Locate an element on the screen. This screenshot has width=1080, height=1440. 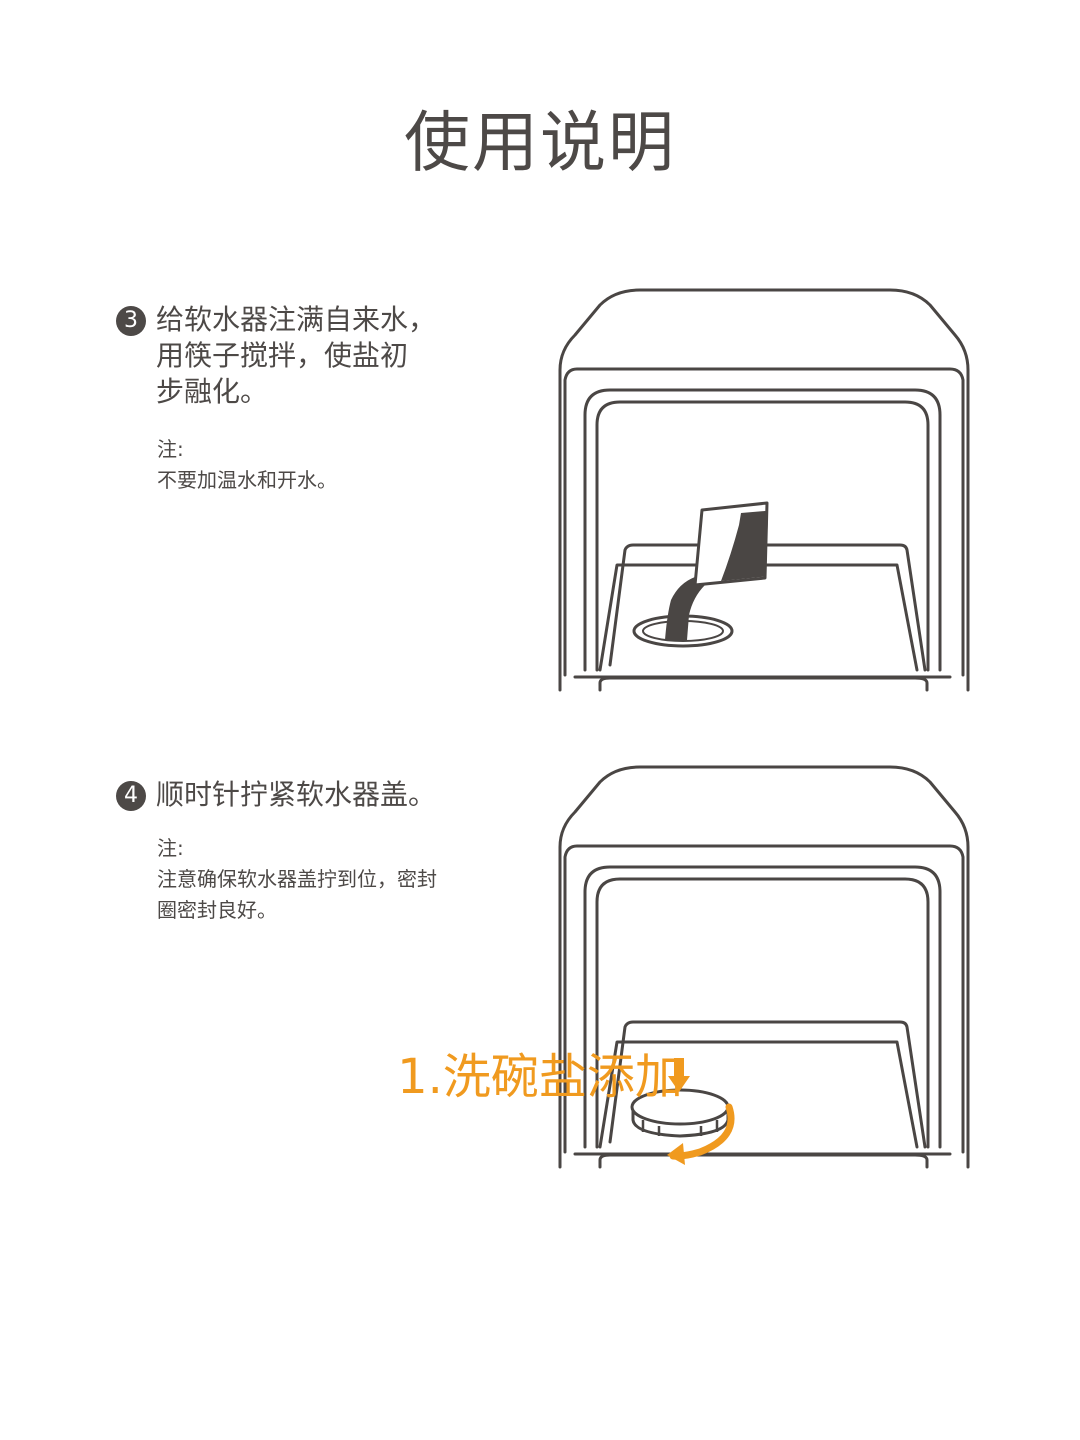
step-4-header: 4 顺时针拧紧软水器盖。 is located at coordinates (306, 795).